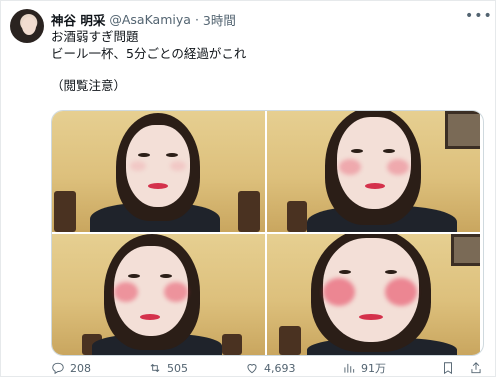 This screenshot has height=377, width=496. Describe the element at coordinates (80, 368) in the screenshot. I see `reply-count: 208` at that location.